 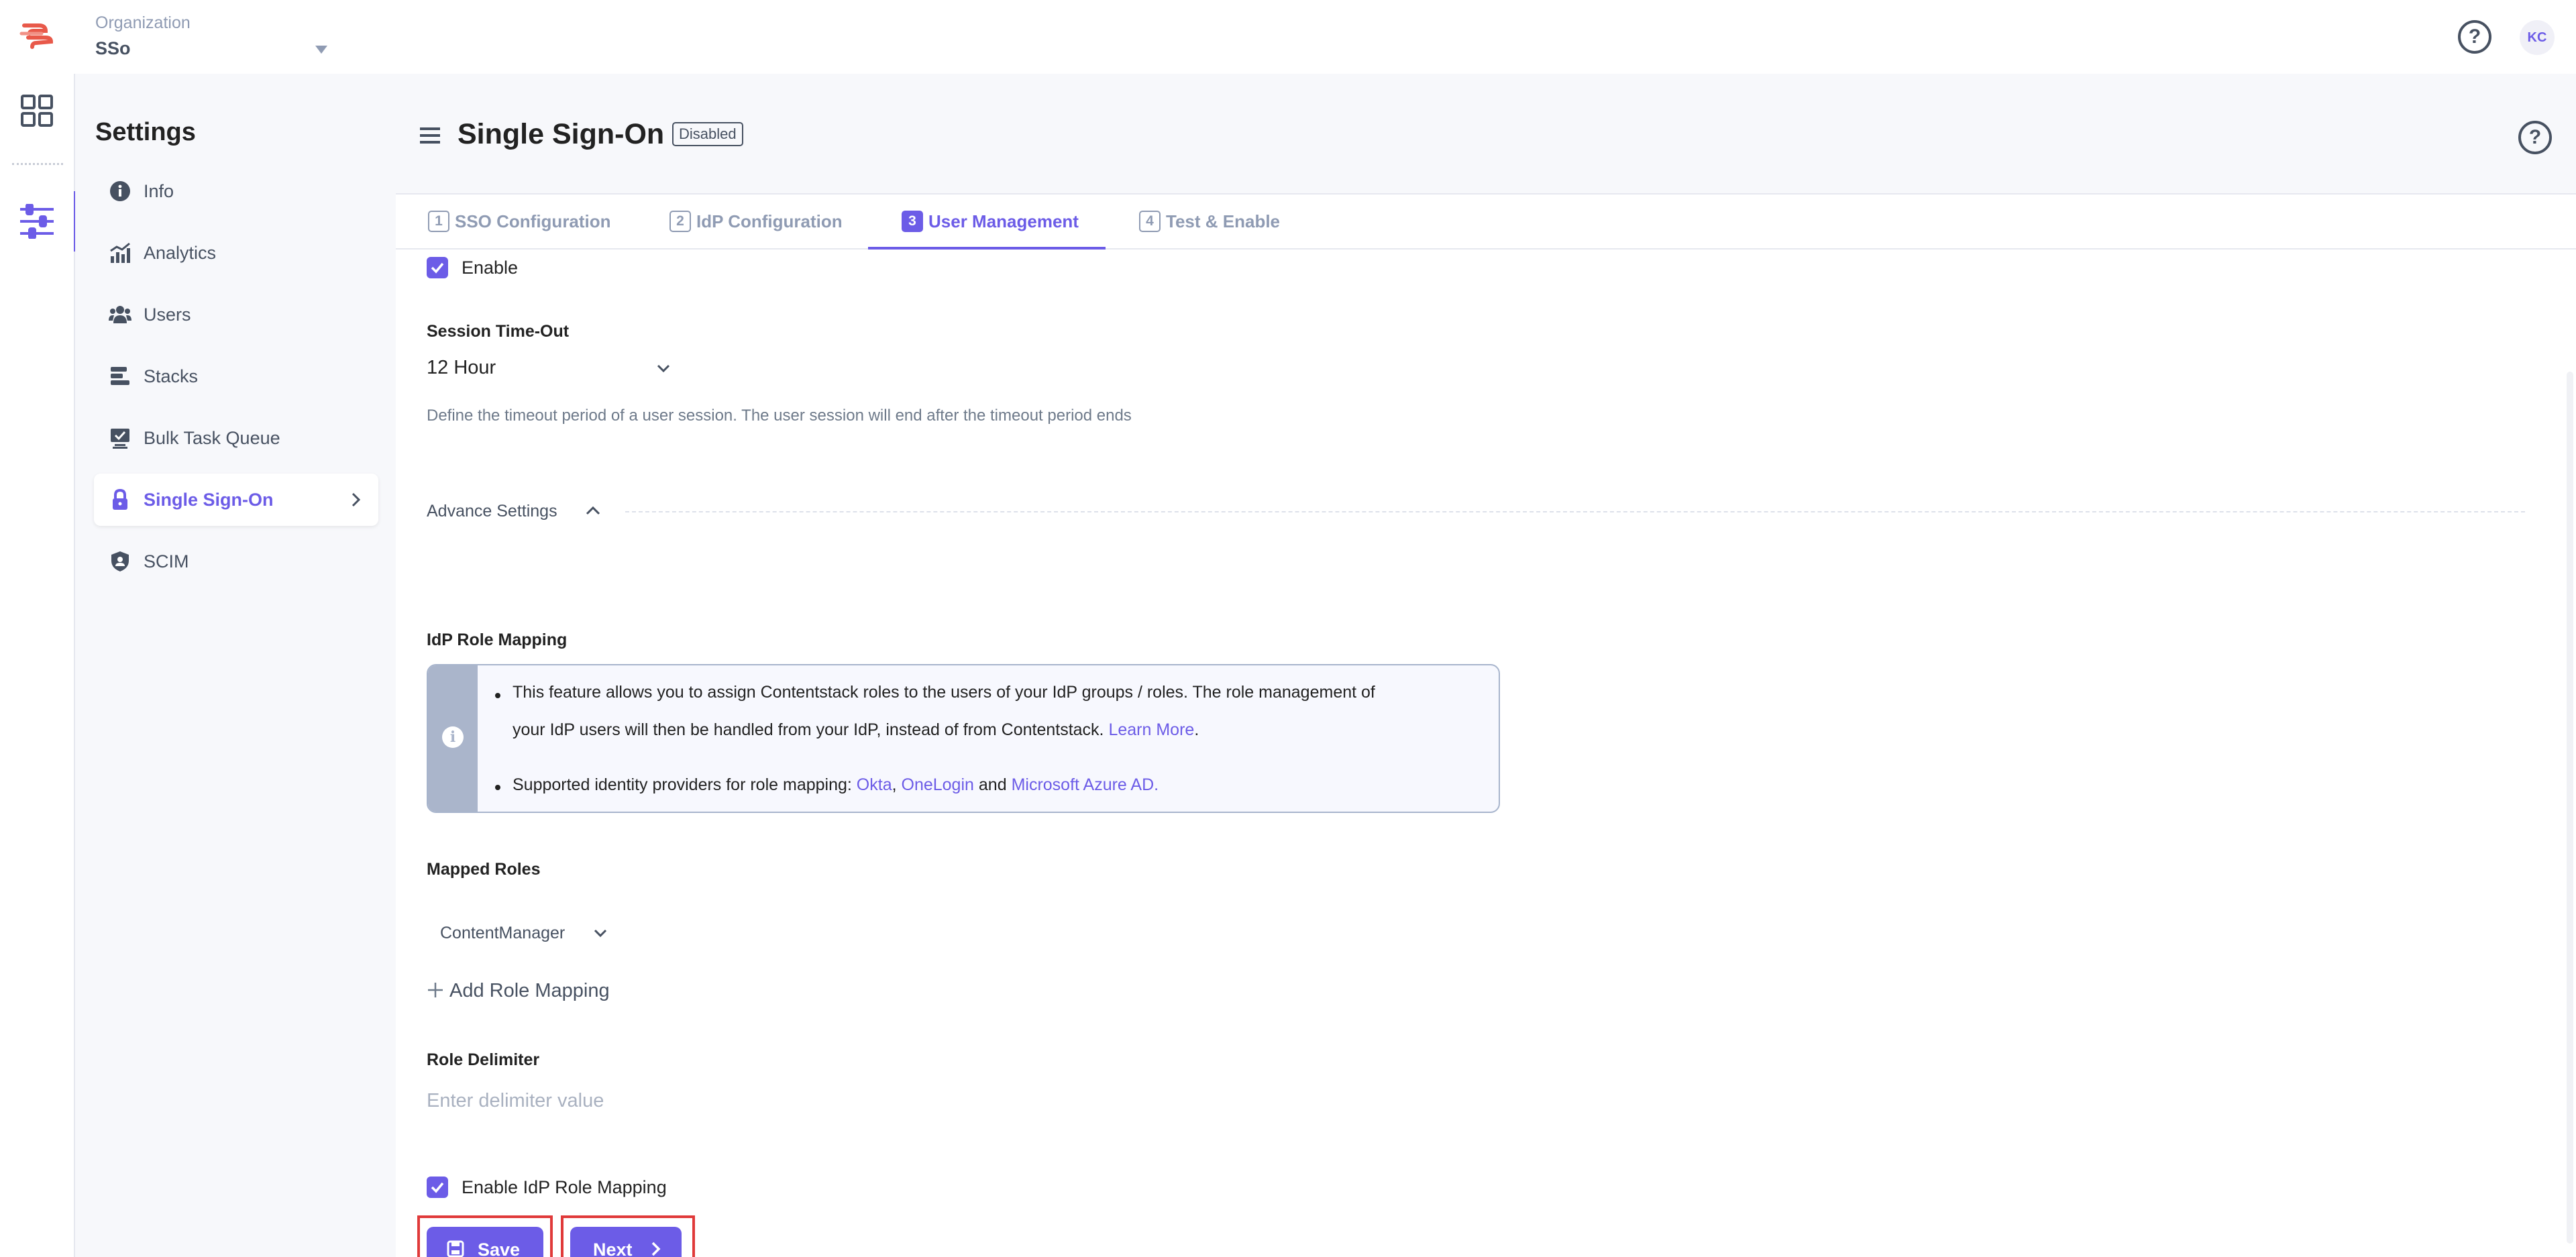 What do you see at coordinates (561, 134) in the screenshot?
I see `page-title: Single Sign-On` at bounding box center [561, 134].